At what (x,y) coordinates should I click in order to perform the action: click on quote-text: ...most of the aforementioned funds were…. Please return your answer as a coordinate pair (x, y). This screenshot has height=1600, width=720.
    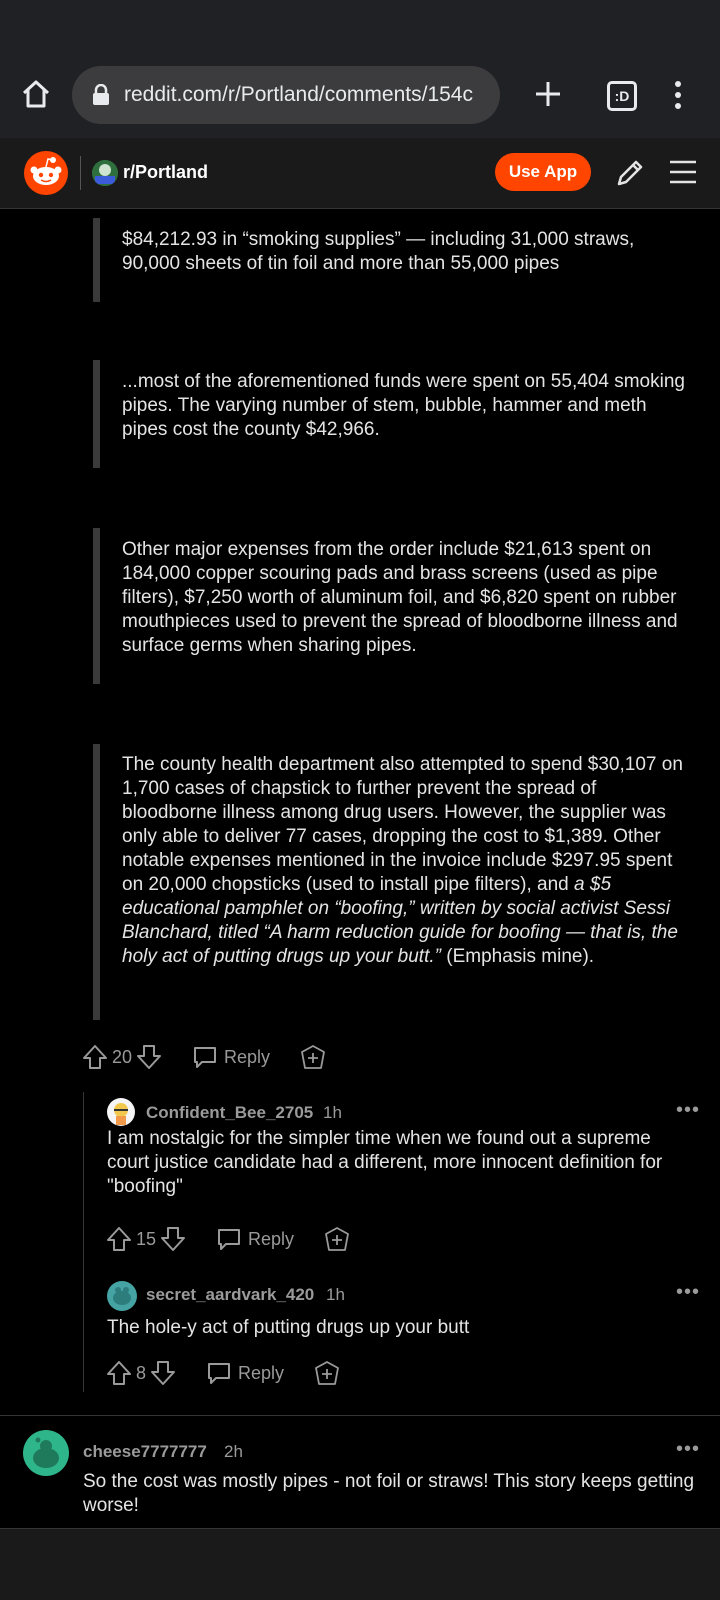
    Looking at the image, I should click on (403, 405).